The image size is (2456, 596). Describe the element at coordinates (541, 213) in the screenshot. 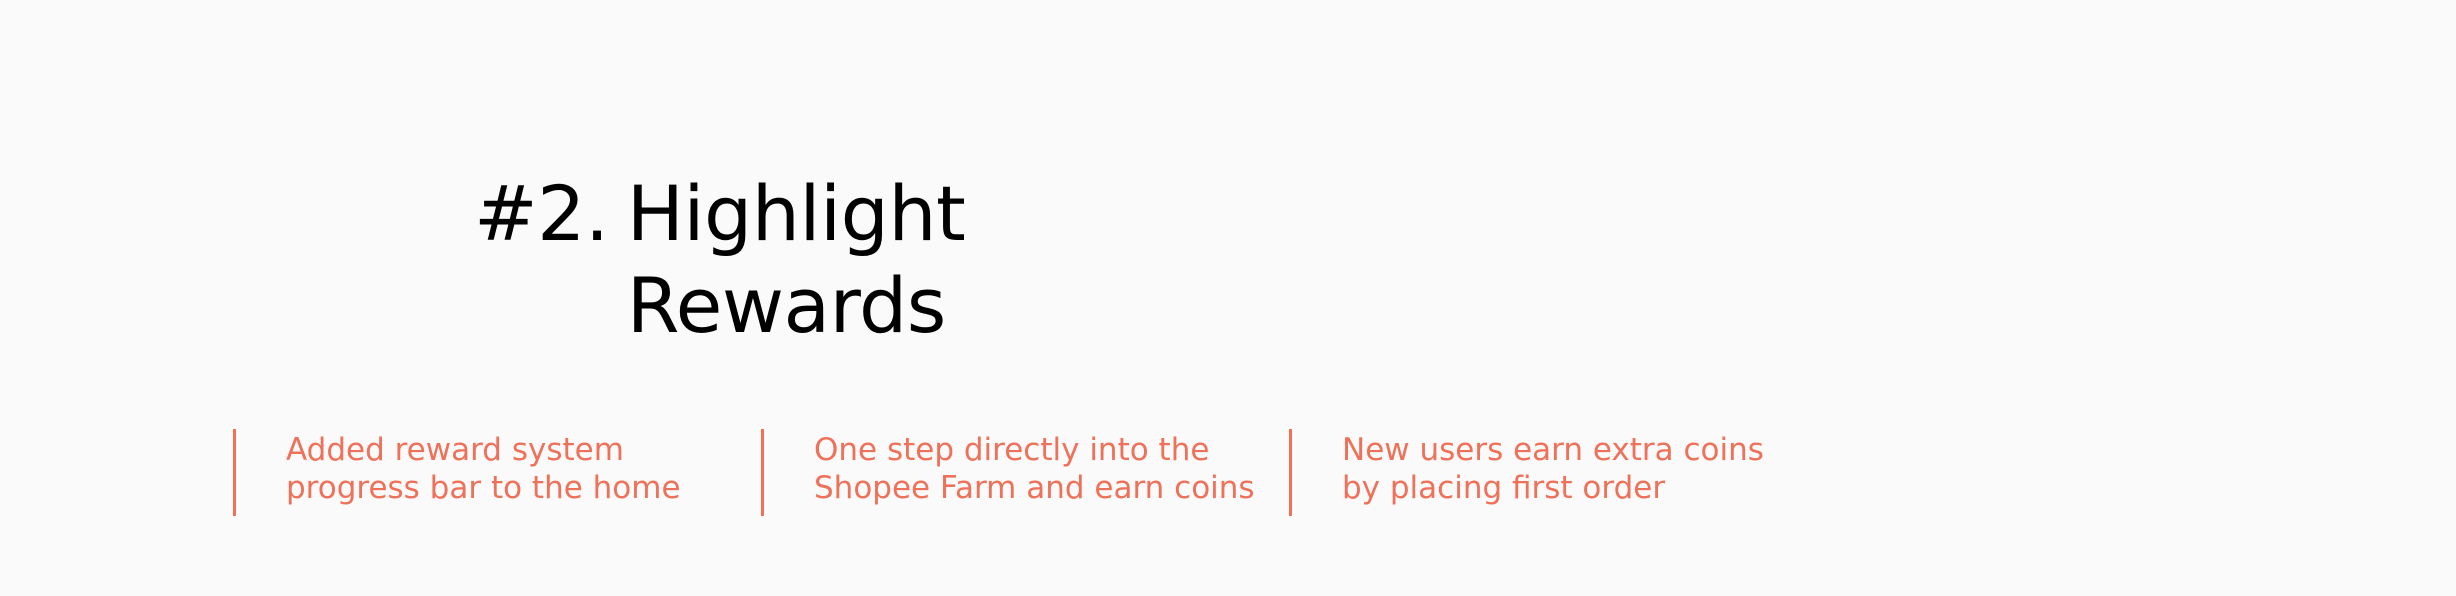

I see `section-number: #2.` at that location.